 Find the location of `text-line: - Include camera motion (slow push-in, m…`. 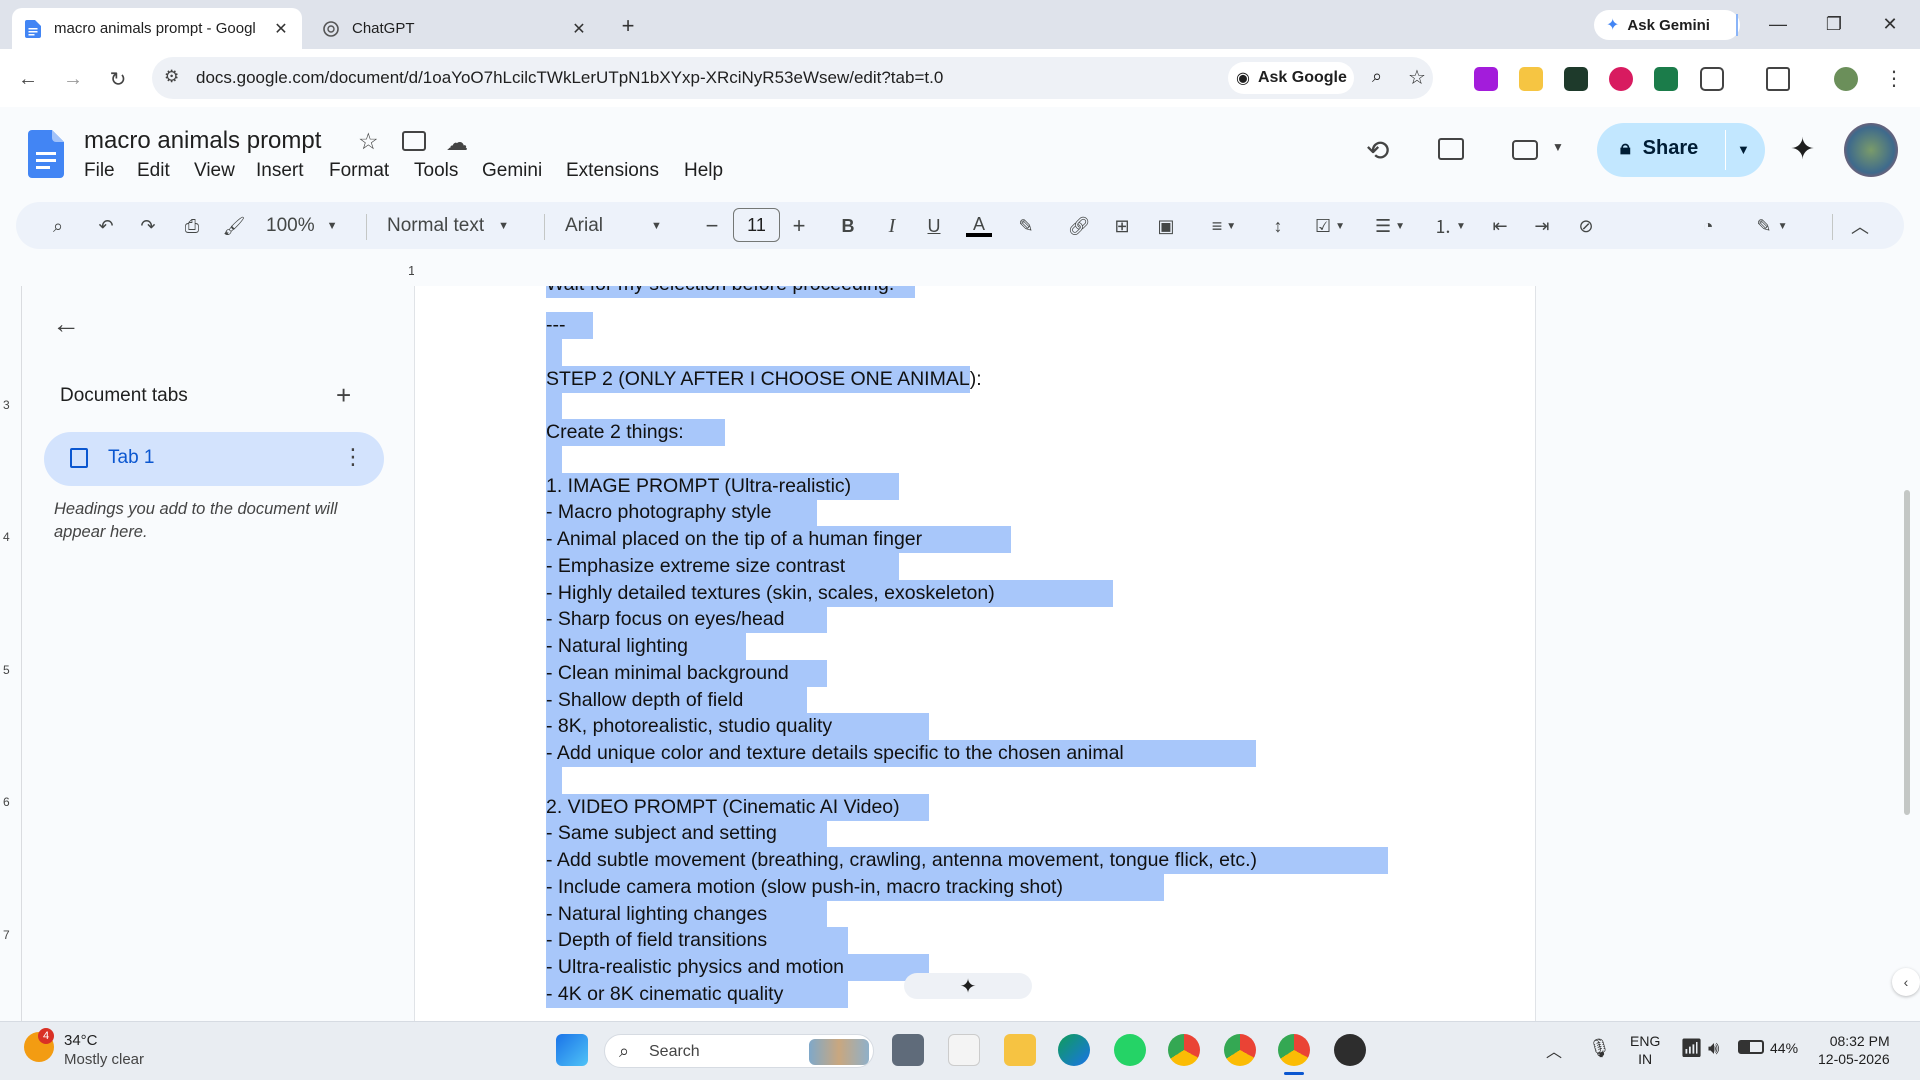

text-line: - Include camera motion (slow push-in, m… is located at coordinates (804, 887).